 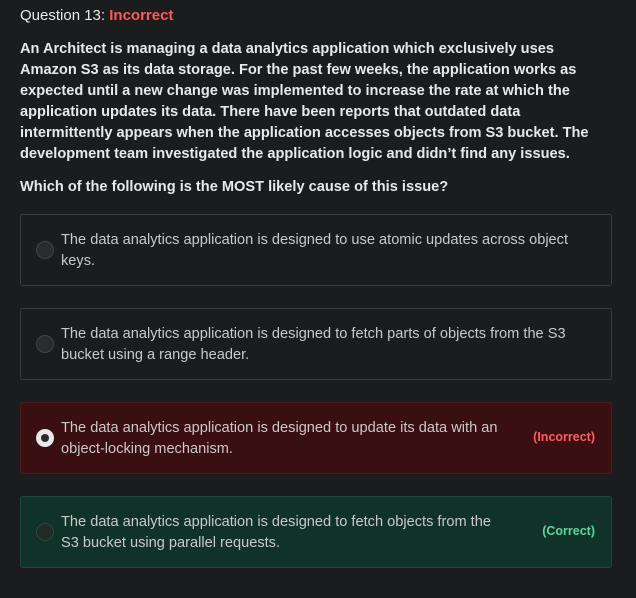 I want to click on incorrect-badge: (Incorrect), so click(x=564, y=437).